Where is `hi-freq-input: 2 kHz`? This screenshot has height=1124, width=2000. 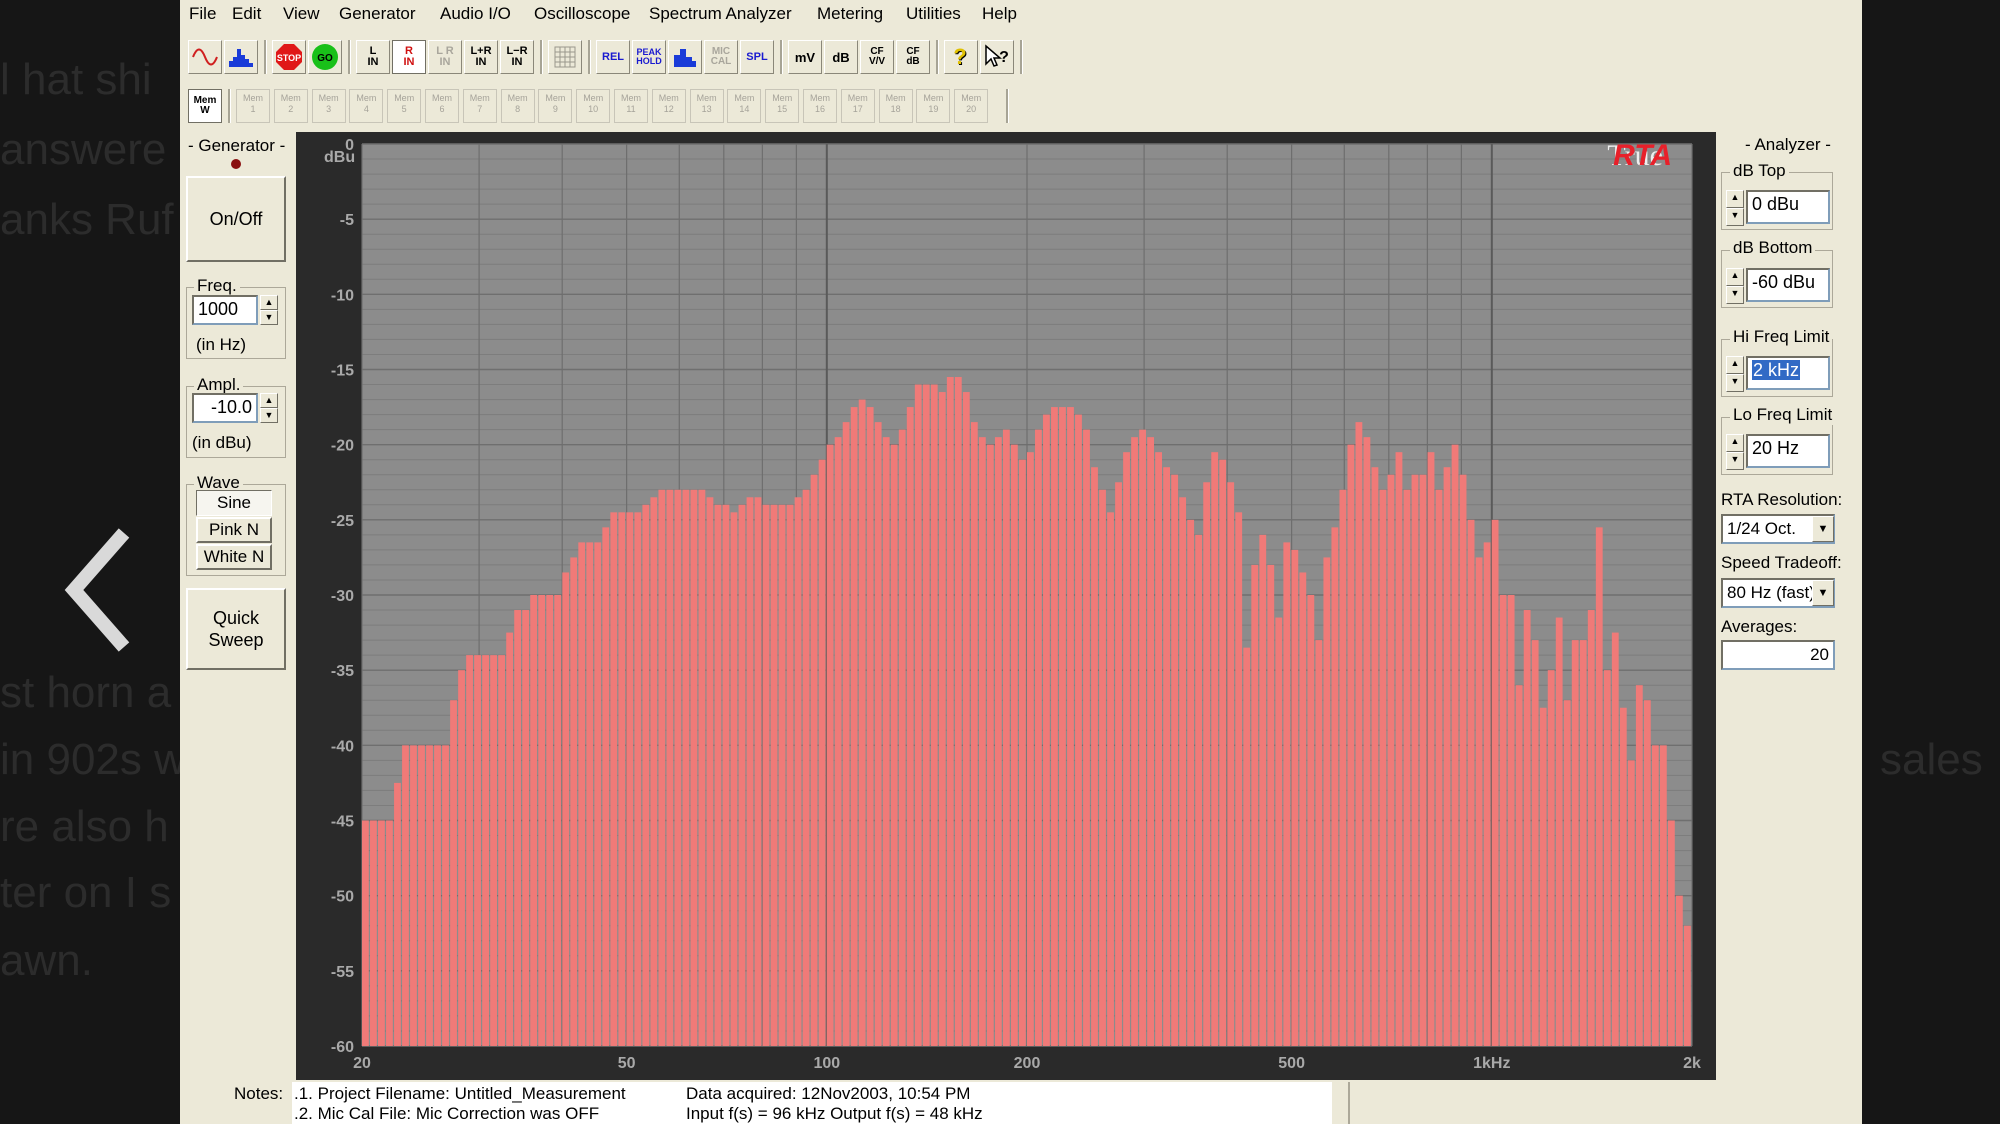 hi-freq-input: 2 kHz is located at coordinates (1788, 373).